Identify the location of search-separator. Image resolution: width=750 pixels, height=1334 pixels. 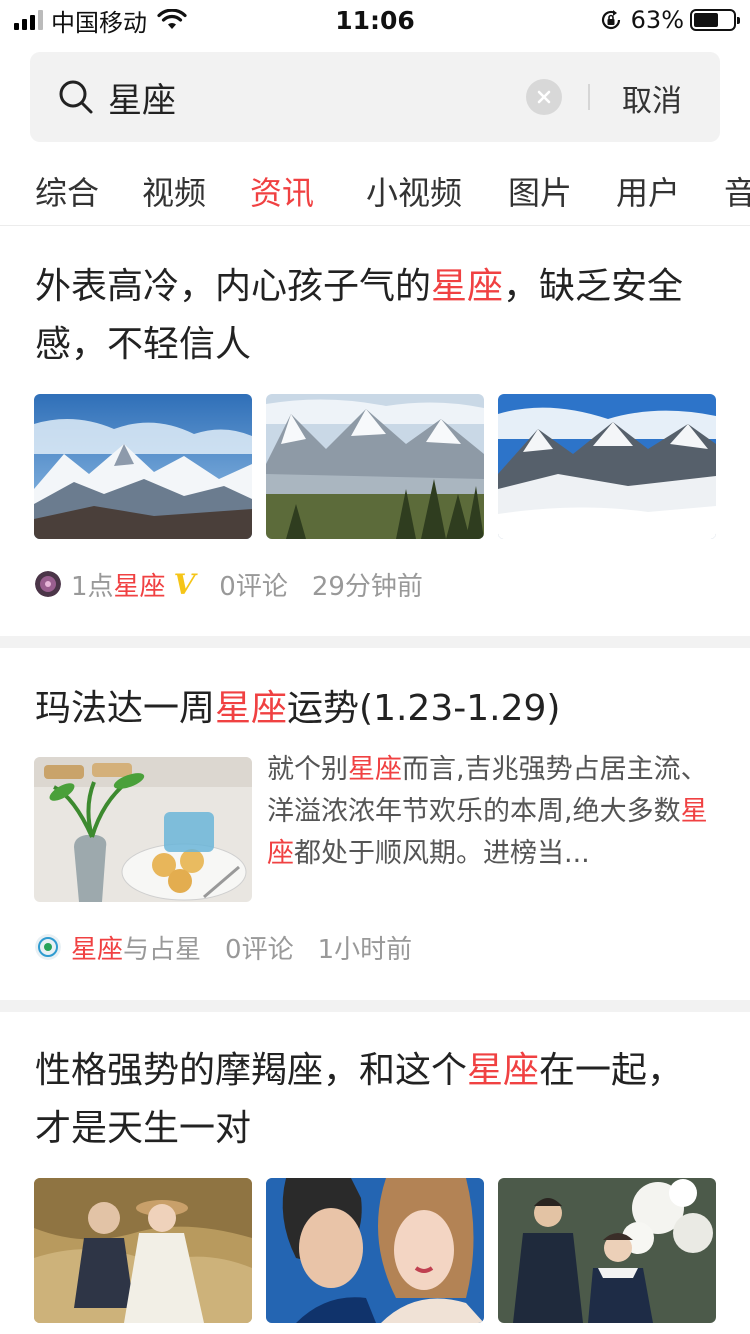
(589, 97).